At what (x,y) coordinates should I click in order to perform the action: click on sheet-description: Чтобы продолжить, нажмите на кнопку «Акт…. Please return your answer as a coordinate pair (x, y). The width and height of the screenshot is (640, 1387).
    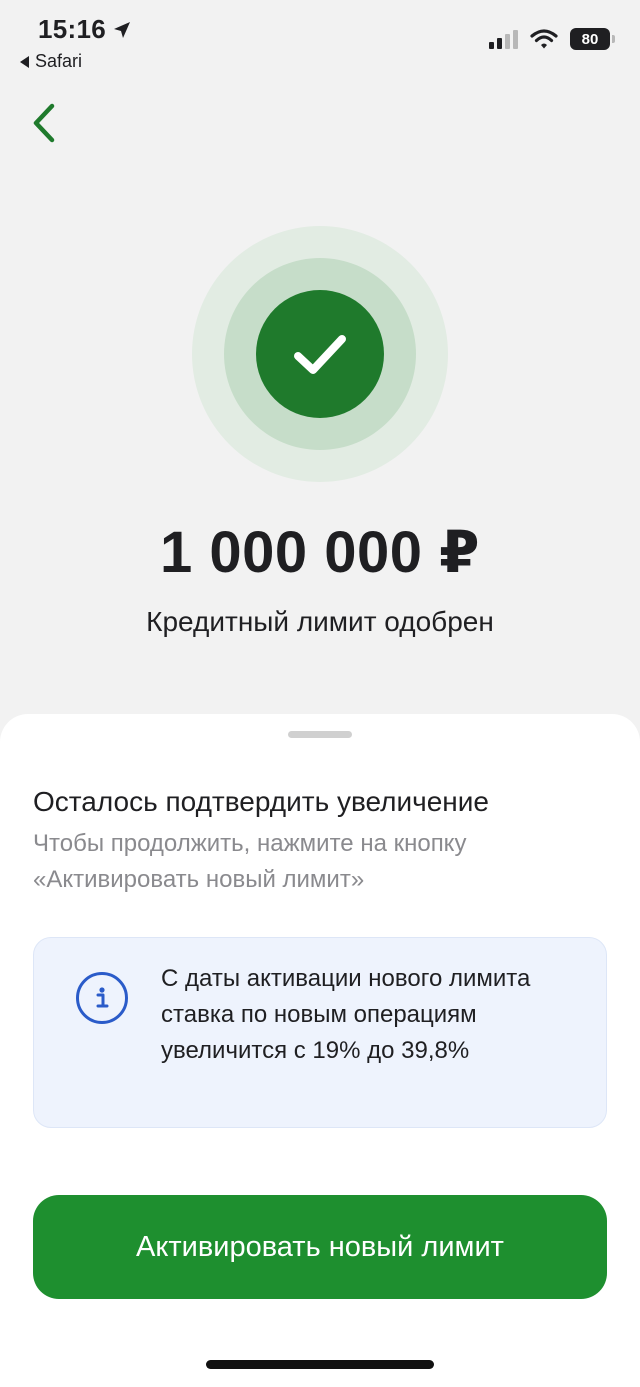
    Looking at the image, I should click on (250, 861).